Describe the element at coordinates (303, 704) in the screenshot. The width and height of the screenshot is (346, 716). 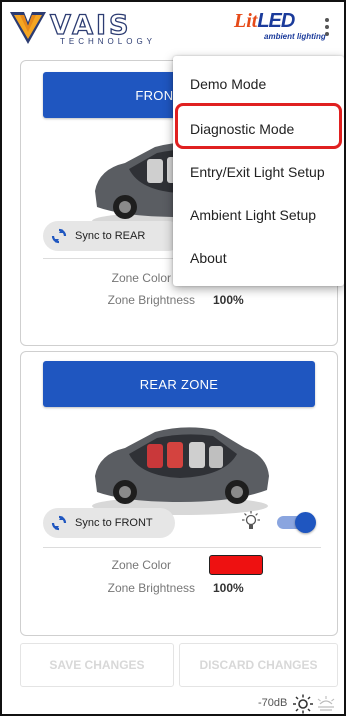
I see `sun-icon` at that location.